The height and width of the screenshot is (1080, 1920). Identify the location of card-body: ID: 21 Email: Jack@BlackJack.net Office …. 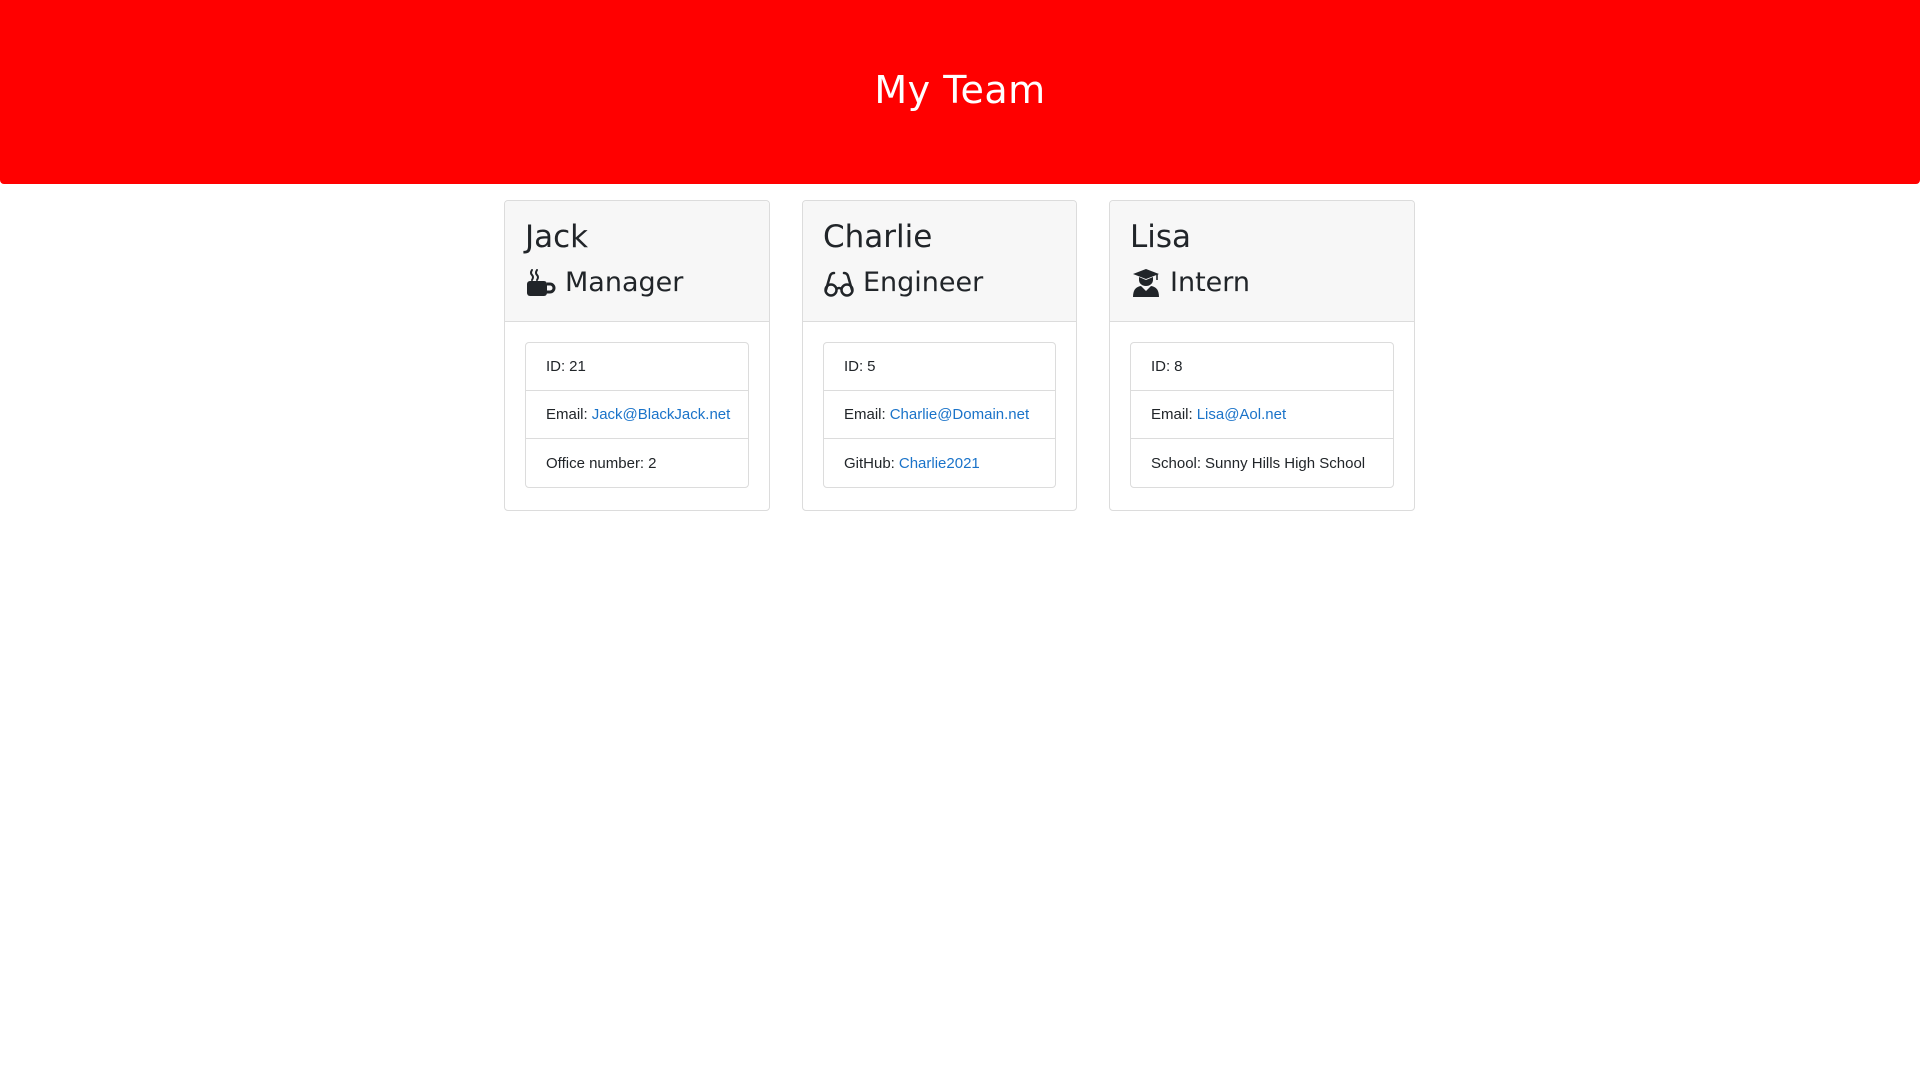
(637, 415).